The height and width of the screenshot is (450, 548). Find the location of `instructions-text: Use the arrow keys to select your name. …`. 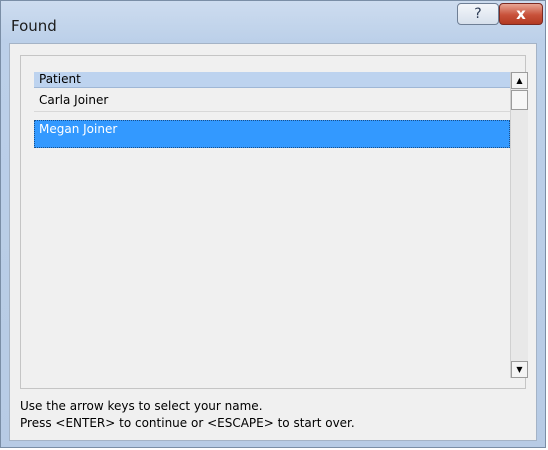

instructions-text: Use the arrow keys to select your name. … is located at coordinates (270, 415).